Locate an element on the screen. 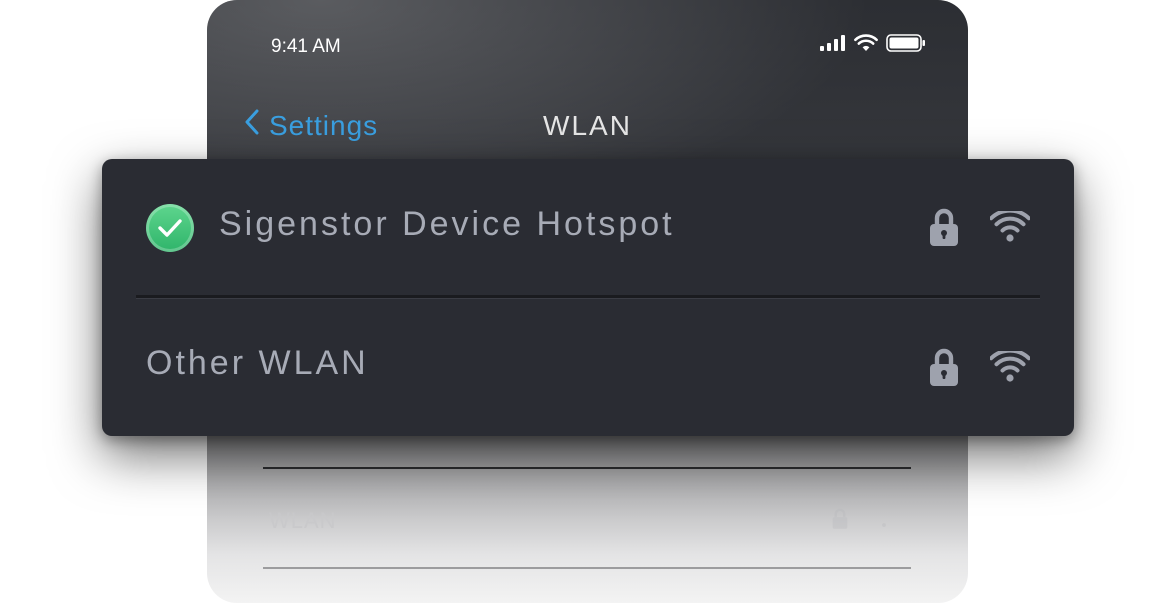 The height and width of the screenshot is (603, 1170). status-icons is located at coordinates (873, 45).